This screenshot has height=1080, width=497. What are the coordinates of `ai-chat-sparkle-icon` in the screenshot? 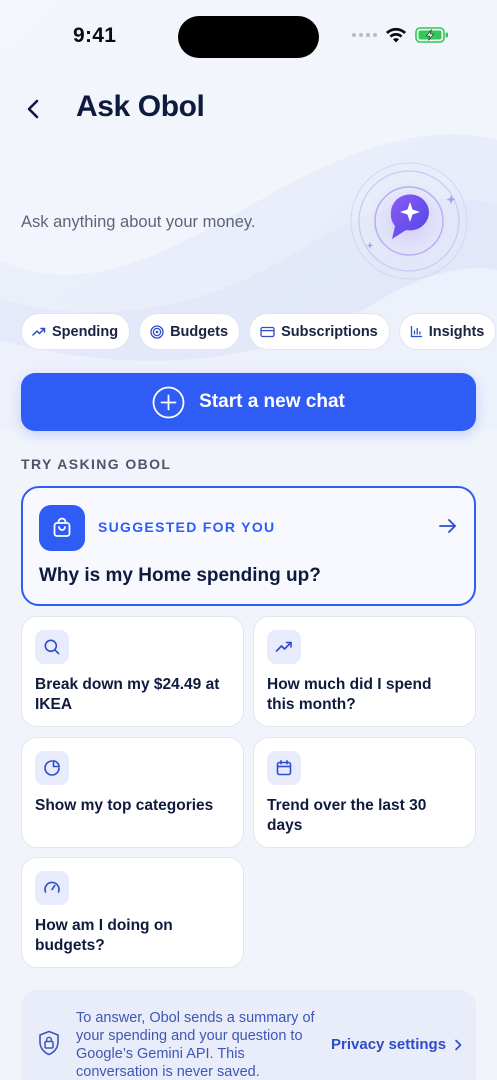 It's located at (409, 221).